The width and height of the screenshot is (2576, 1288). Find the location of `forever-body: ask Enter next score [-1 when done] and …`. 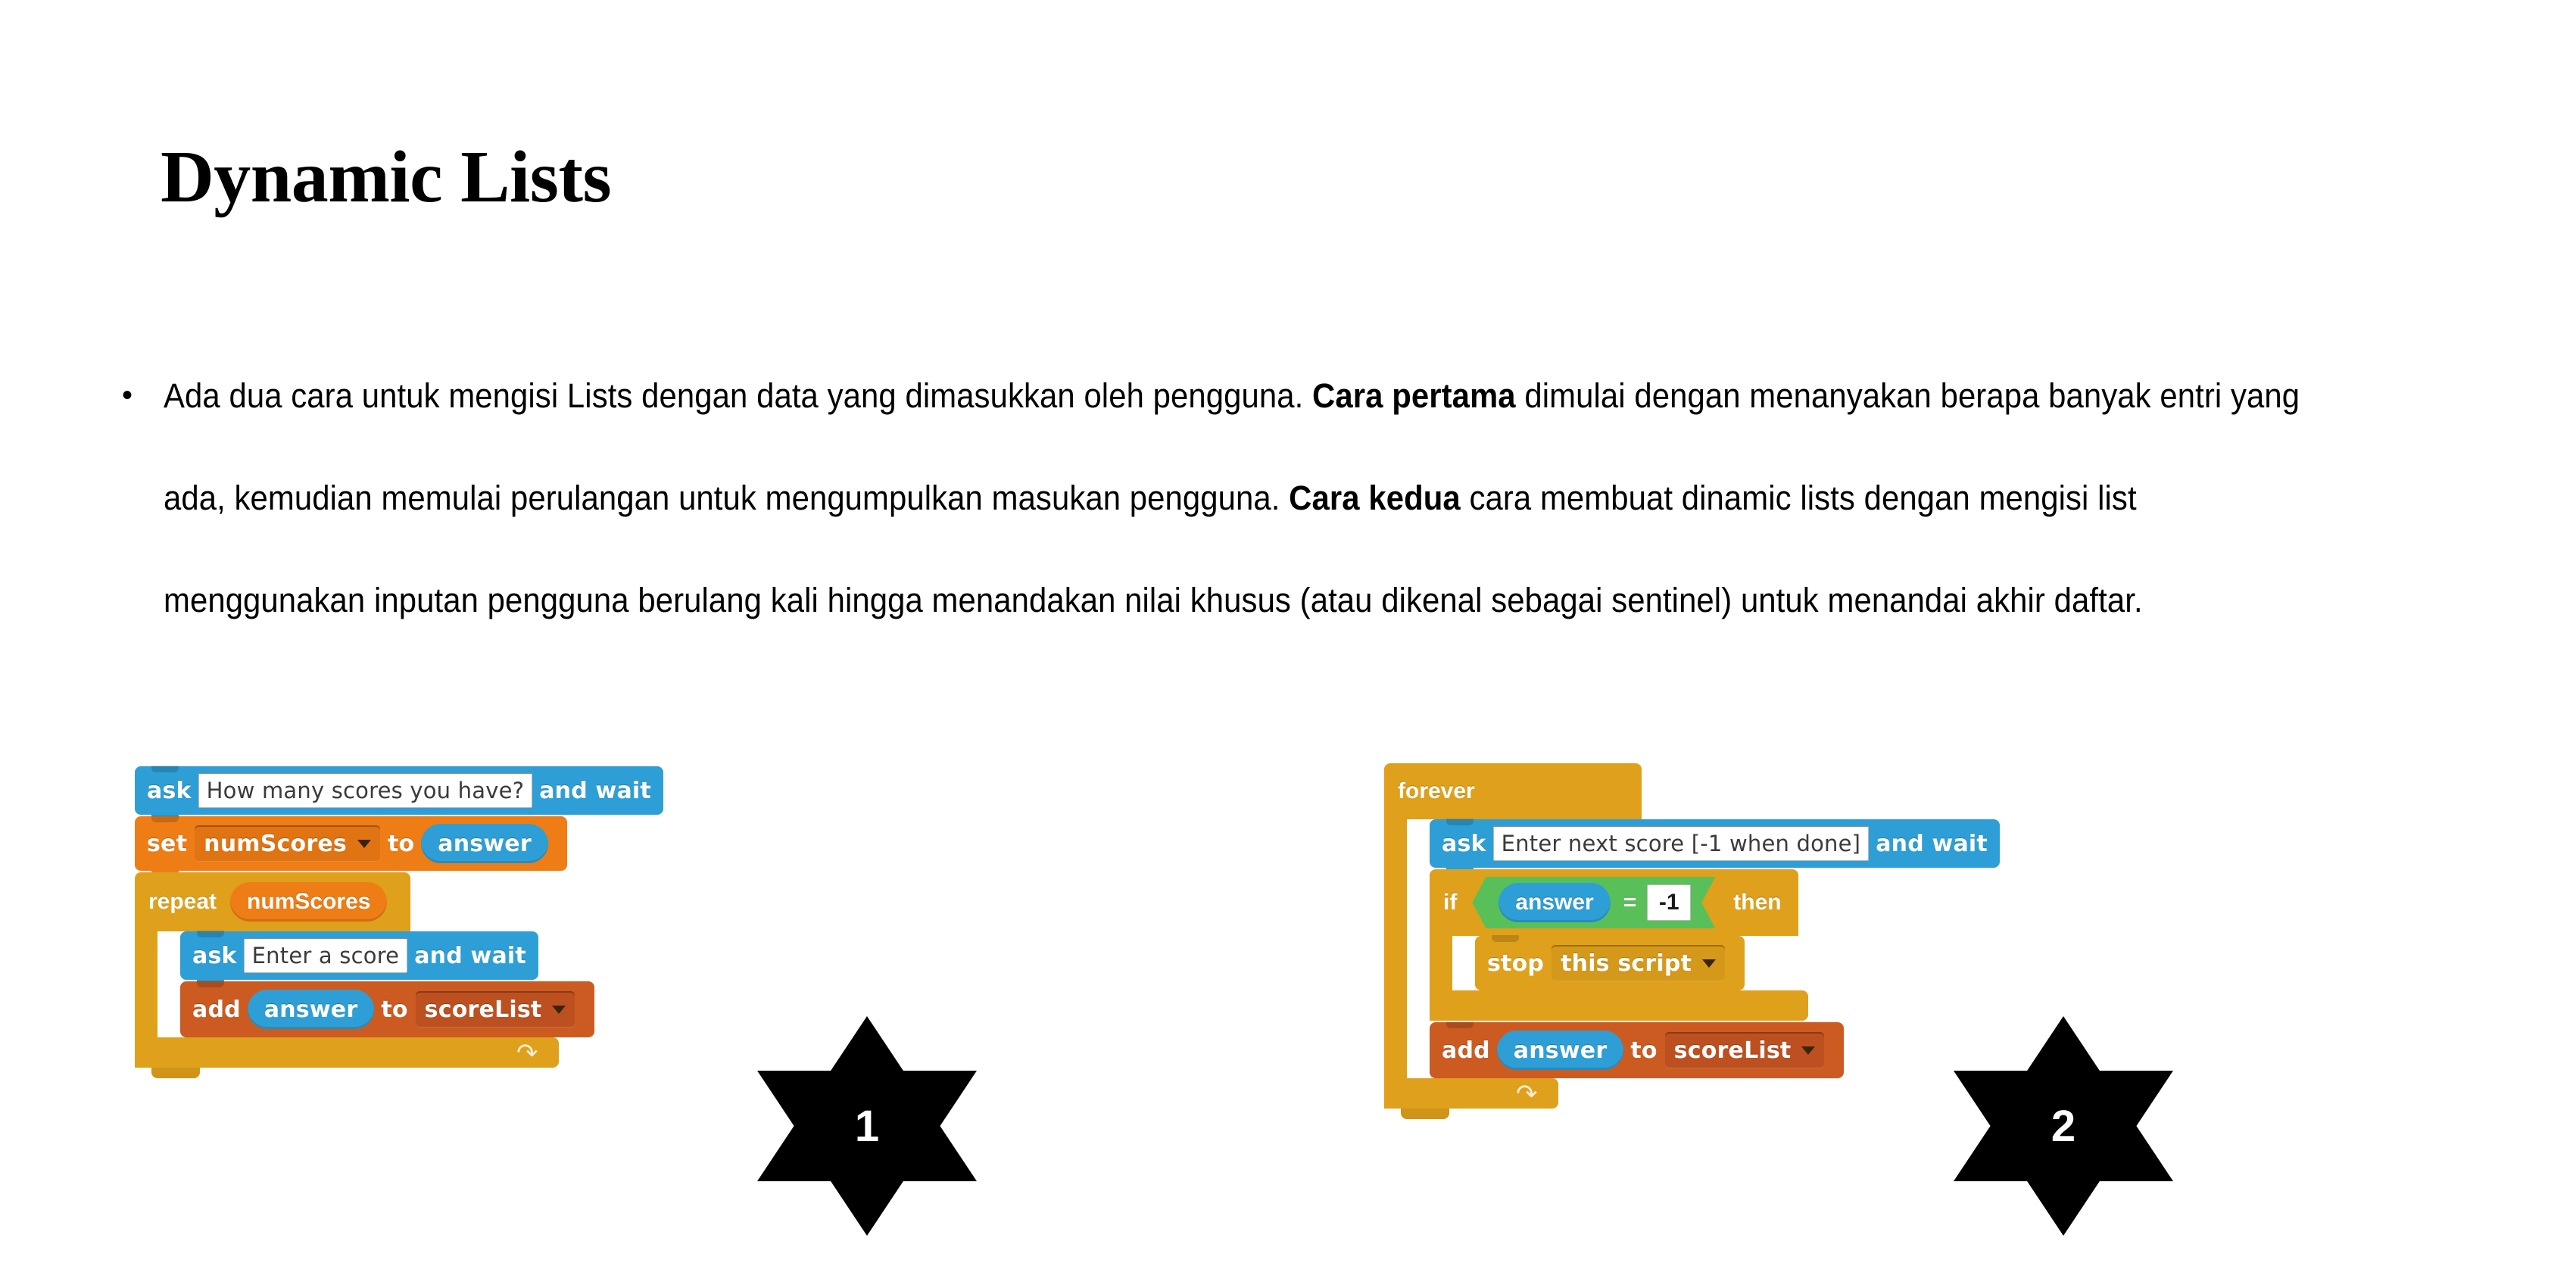

forever-body: ask Enter next score [-1 when done] and … is located at coordinates (1692, 953).